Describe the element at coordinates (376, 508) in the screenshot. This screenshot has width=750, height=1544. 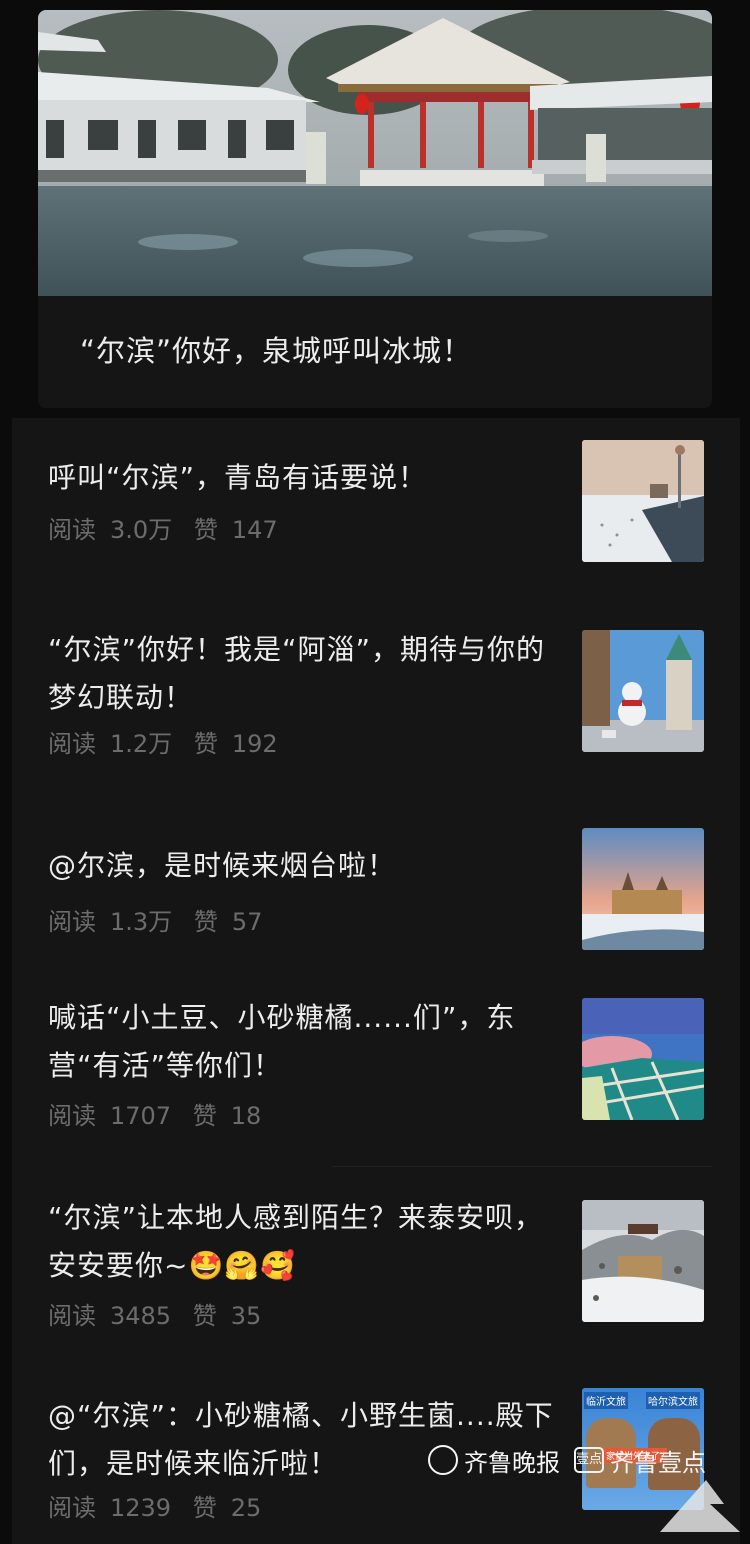
I see `list-item: 呼叫“尔滨”，青岛有话要说！ 阅读 3.0万 赞 147` at that location.